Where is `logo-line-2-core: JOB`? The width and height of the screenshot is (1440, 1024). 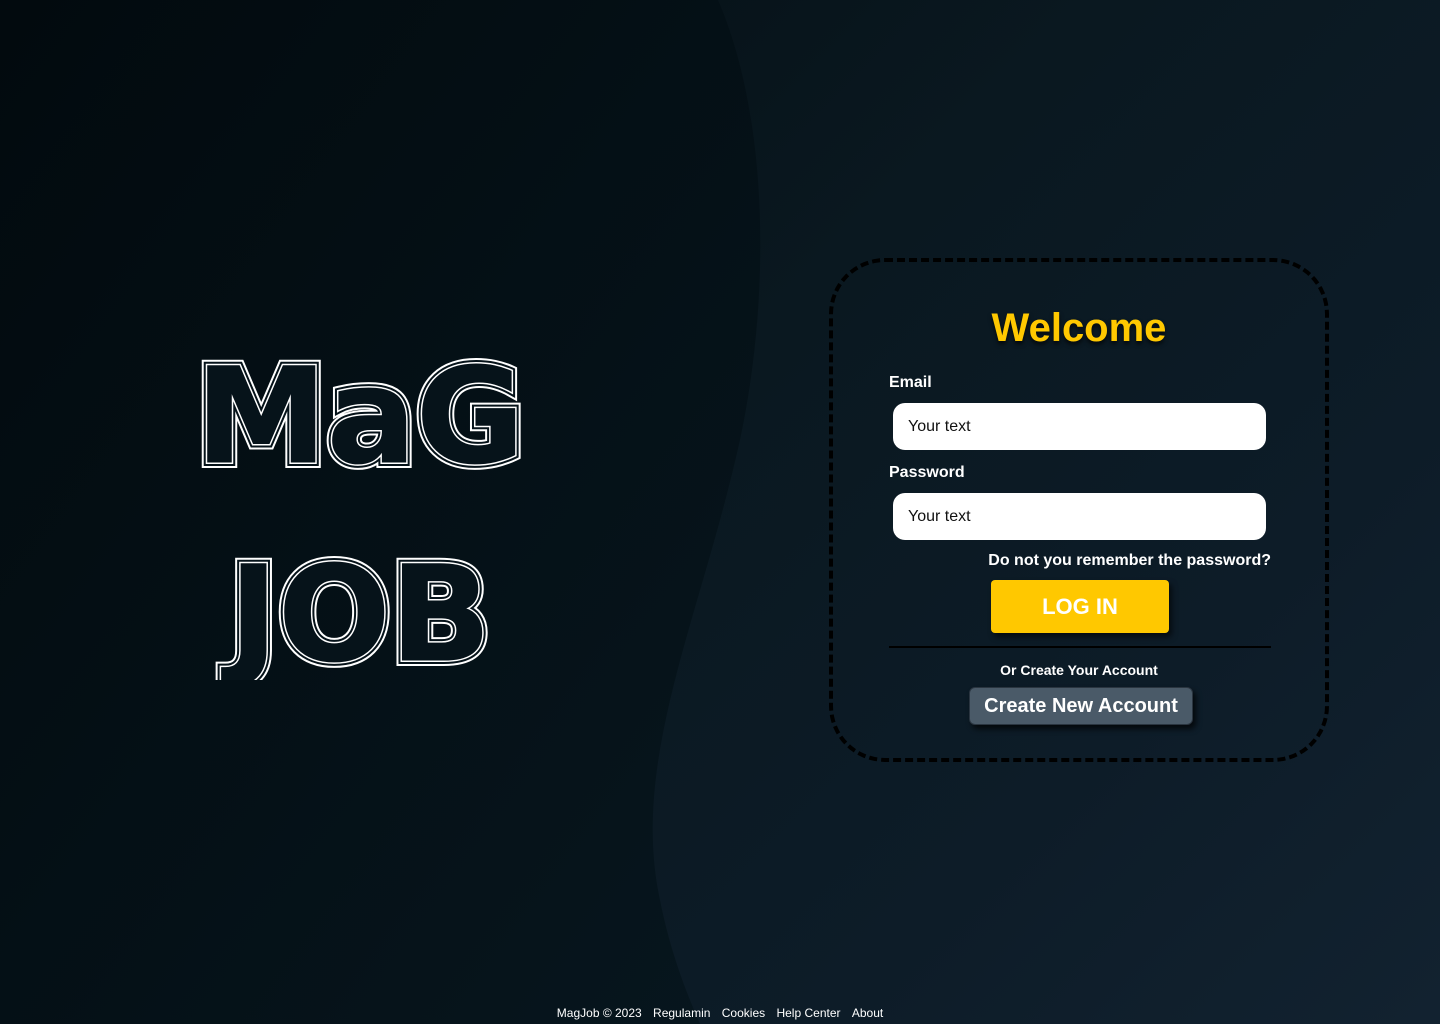
logo-line-2-core: JOB is located at coordinates (356, 609).